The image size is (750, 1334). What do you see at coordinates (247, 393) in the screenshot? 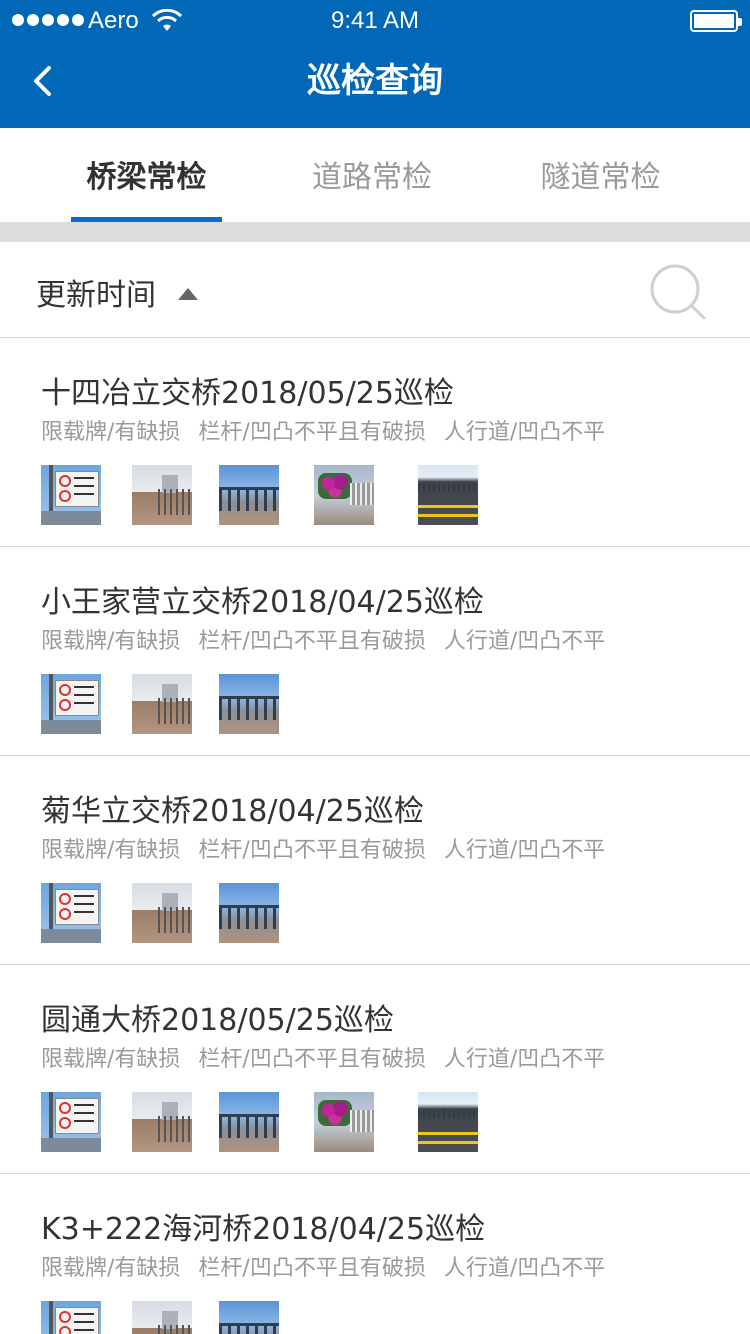
I see `item-title: 十四冶立交桥2018/05/25巡检` at bounding box center [247, 393].